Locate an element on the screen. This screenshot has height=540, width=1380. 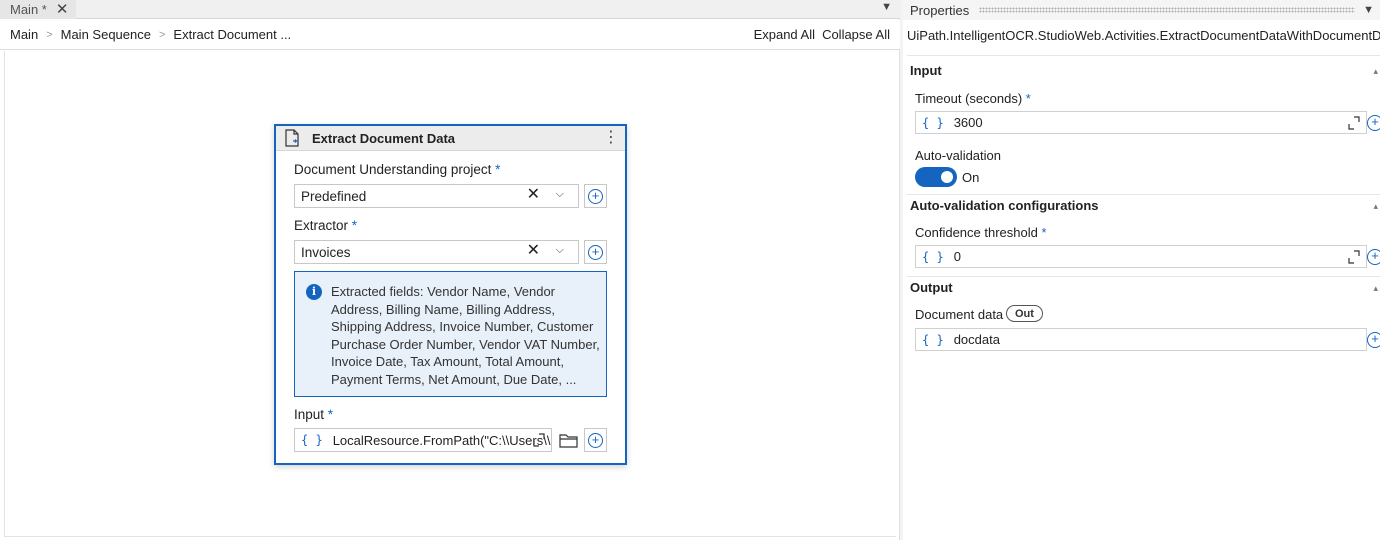
timeout-label-text: Timeout (seconds) is located at coordinates (969, 98).